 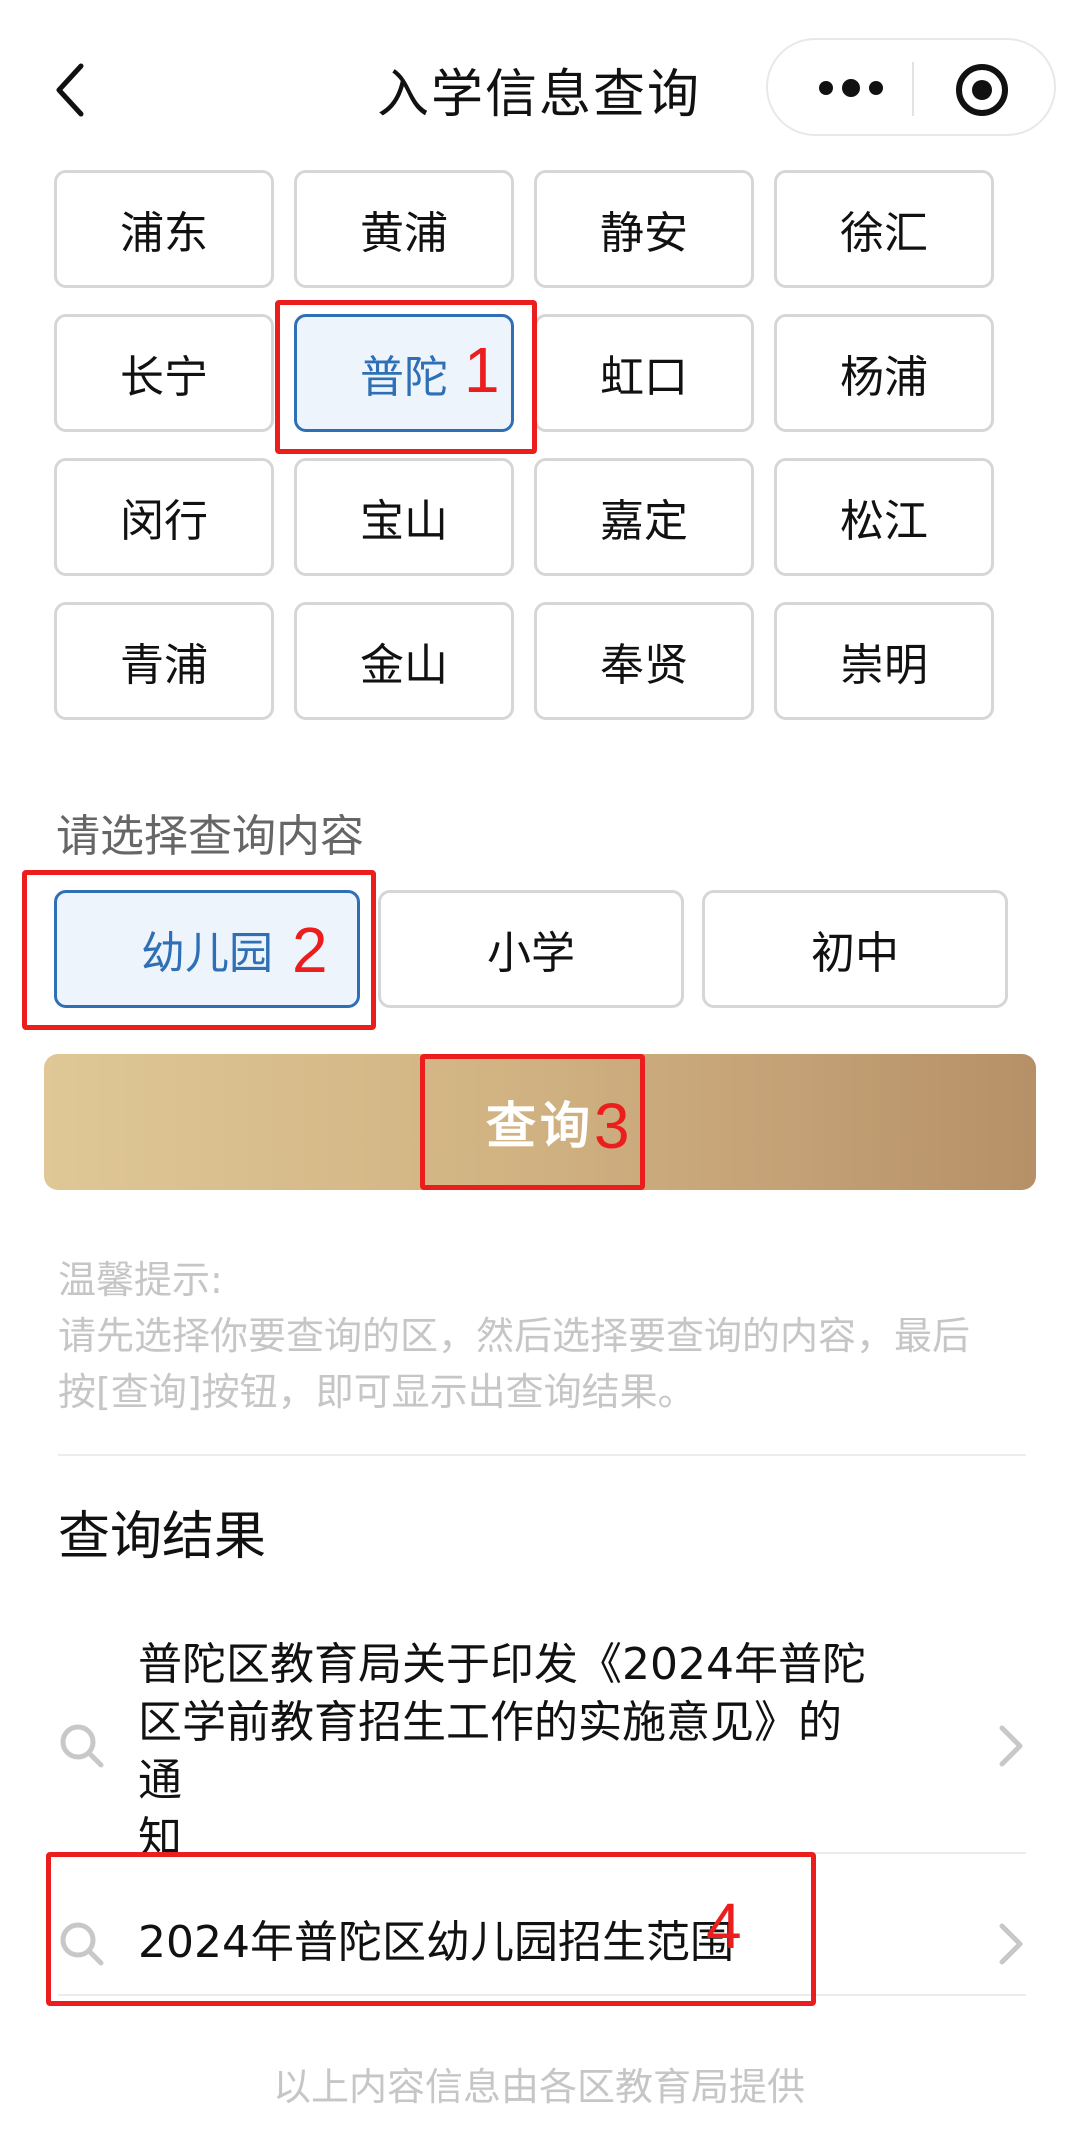 I want to click on annotation-number-1: 1, so click(x=482, y=370).